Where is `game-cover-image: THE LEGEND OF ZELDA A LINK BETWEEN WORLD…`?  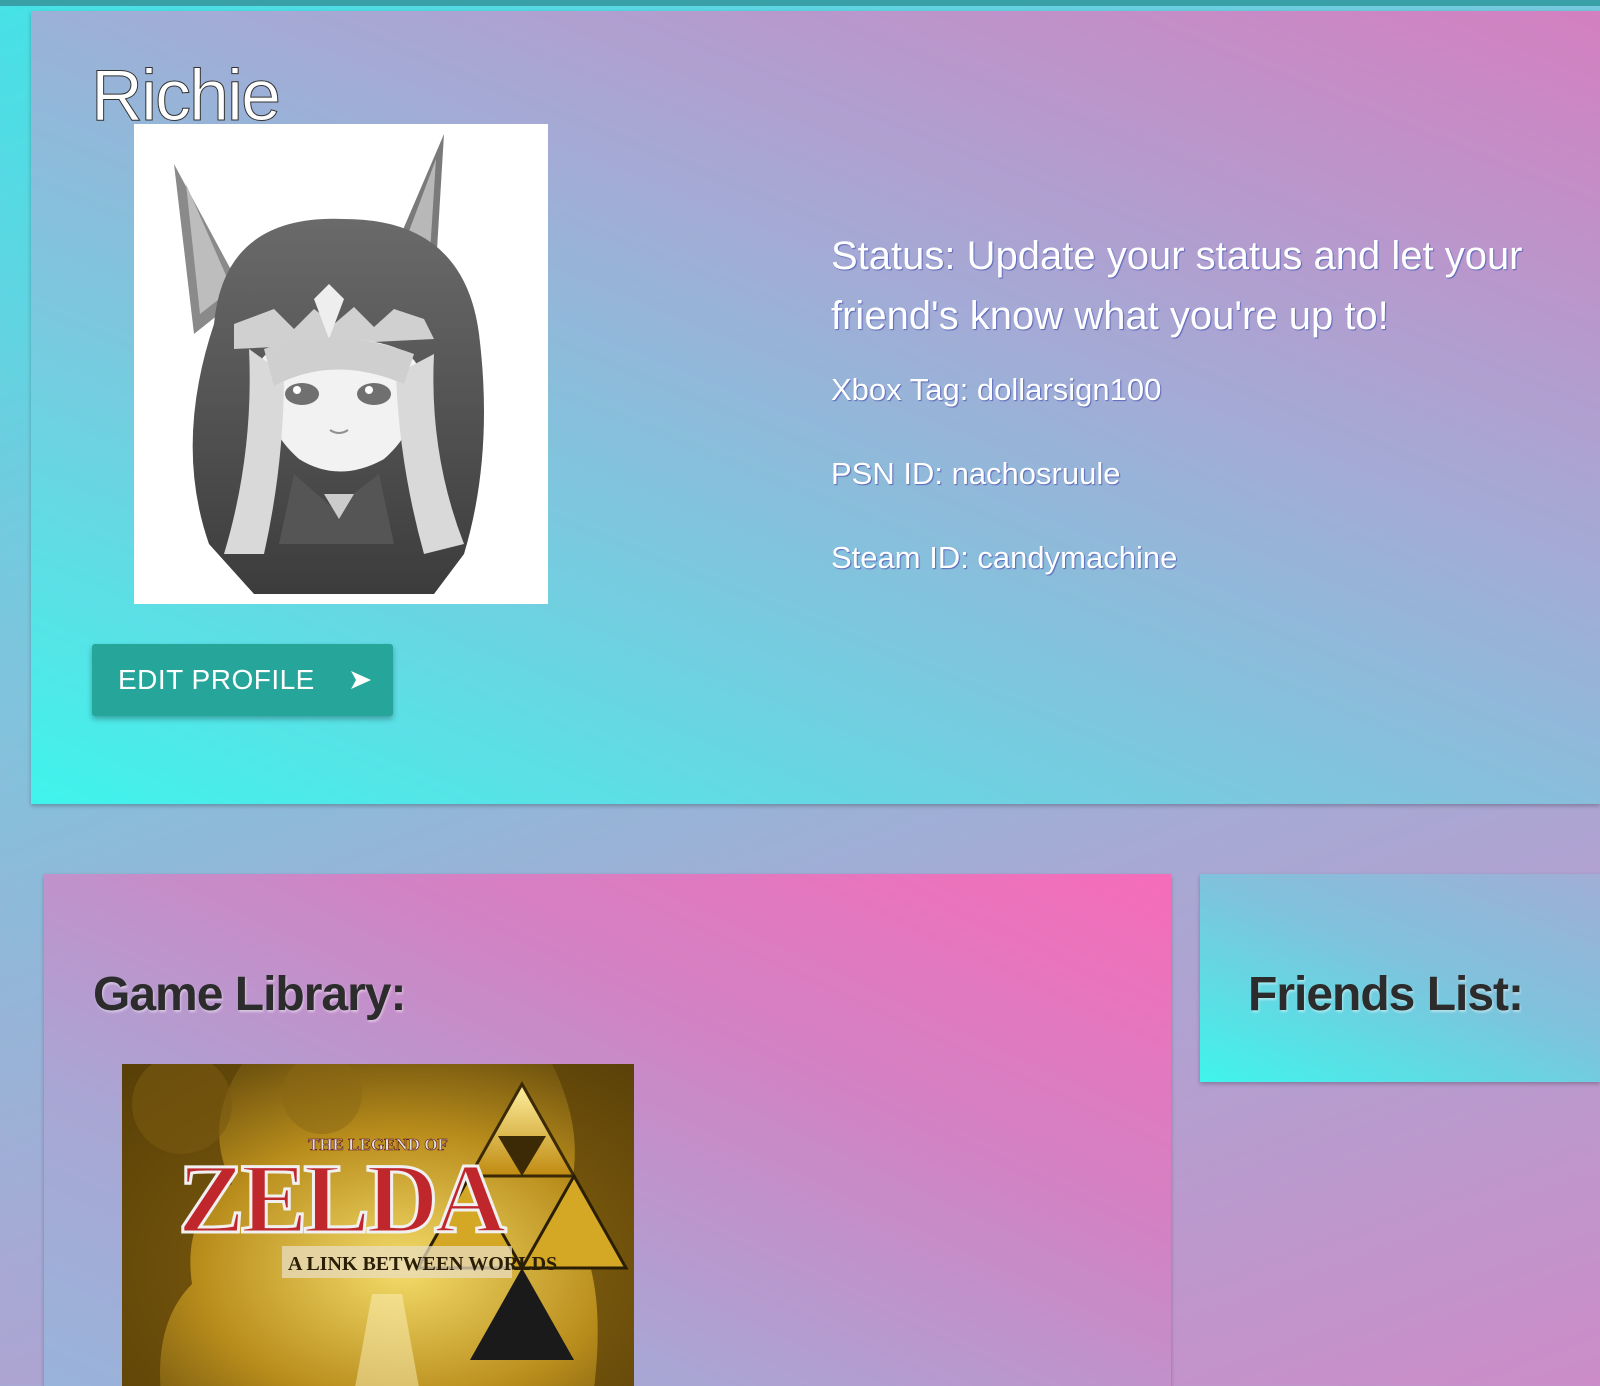 game-cover-image: THE LEGEND OF ZELDA A LINK BETWEEN WORLD… is located at coordinates (378, 1225).